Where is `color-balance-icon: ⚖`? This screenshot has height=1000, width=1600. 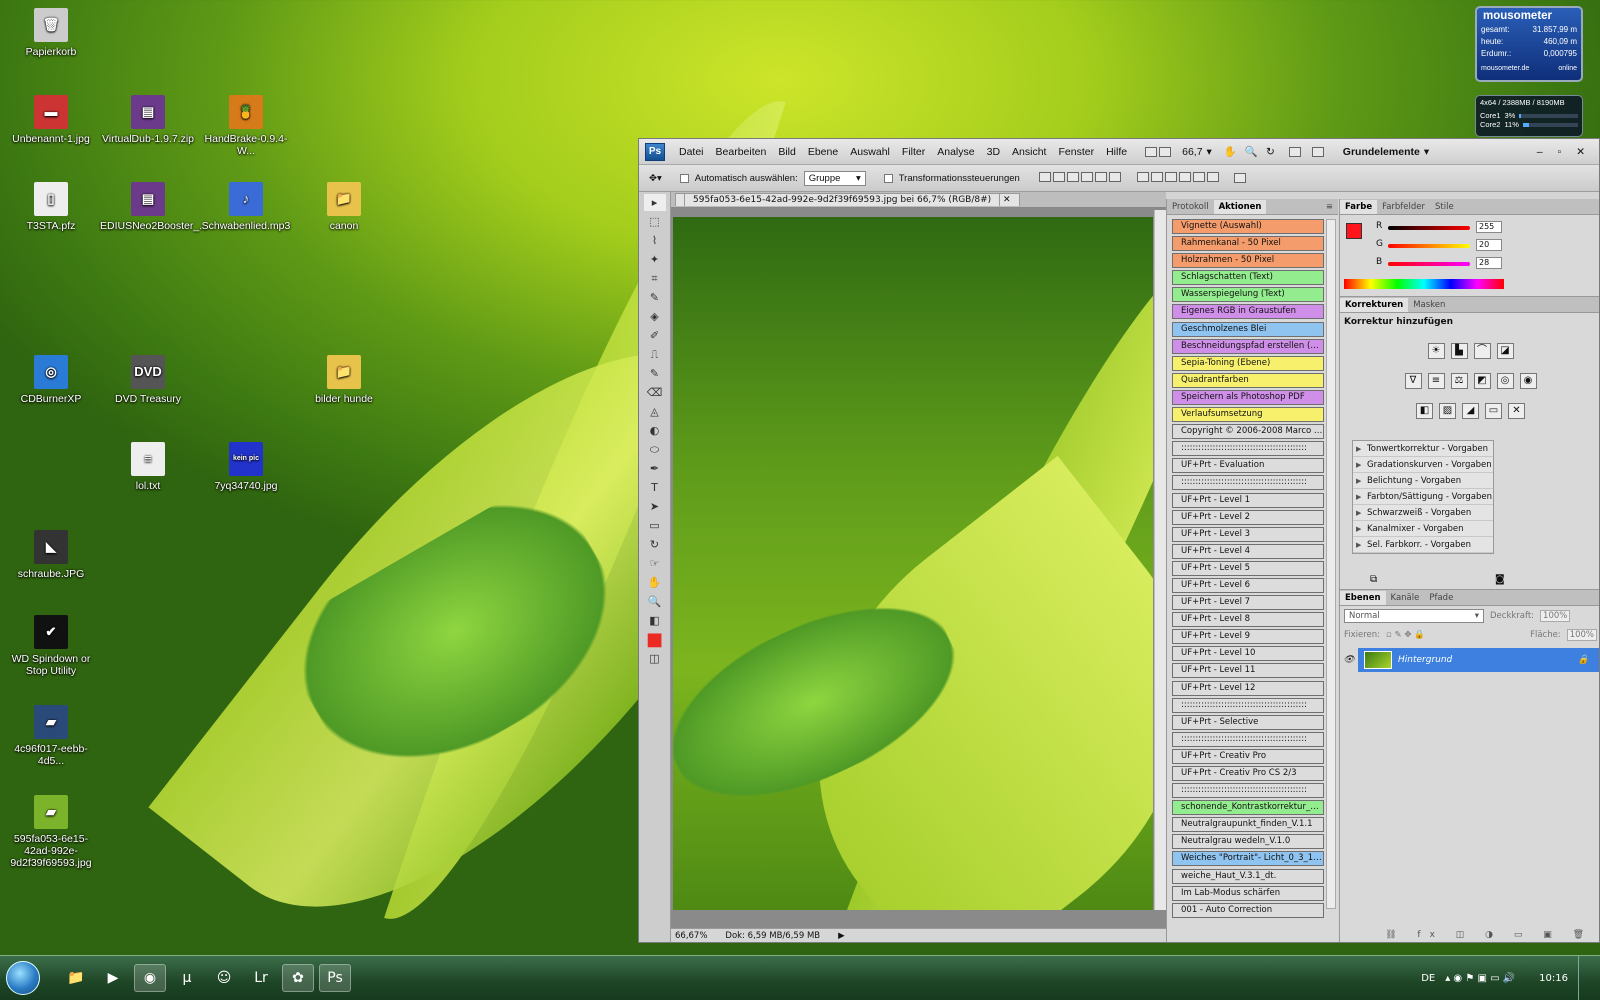
color-balance-icon: ⚖ is located at coordinates (1459, 381).